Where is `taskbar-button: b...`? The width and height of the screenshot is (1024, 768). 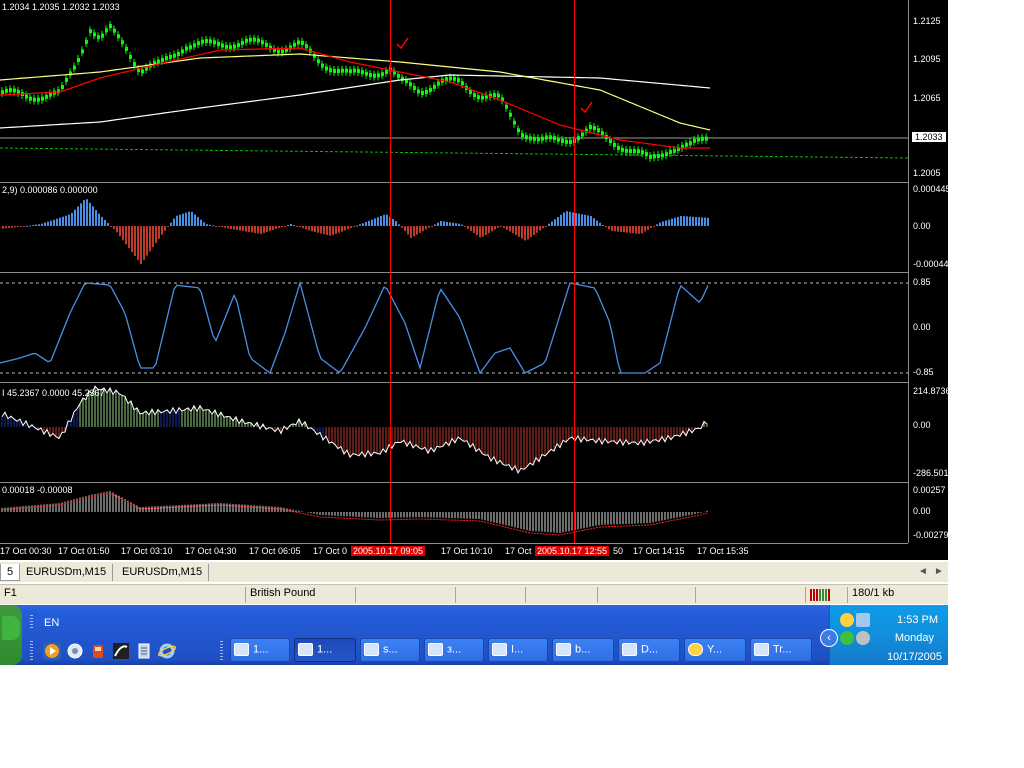 taskbar-button: b... is located at coordinates (583, 650).